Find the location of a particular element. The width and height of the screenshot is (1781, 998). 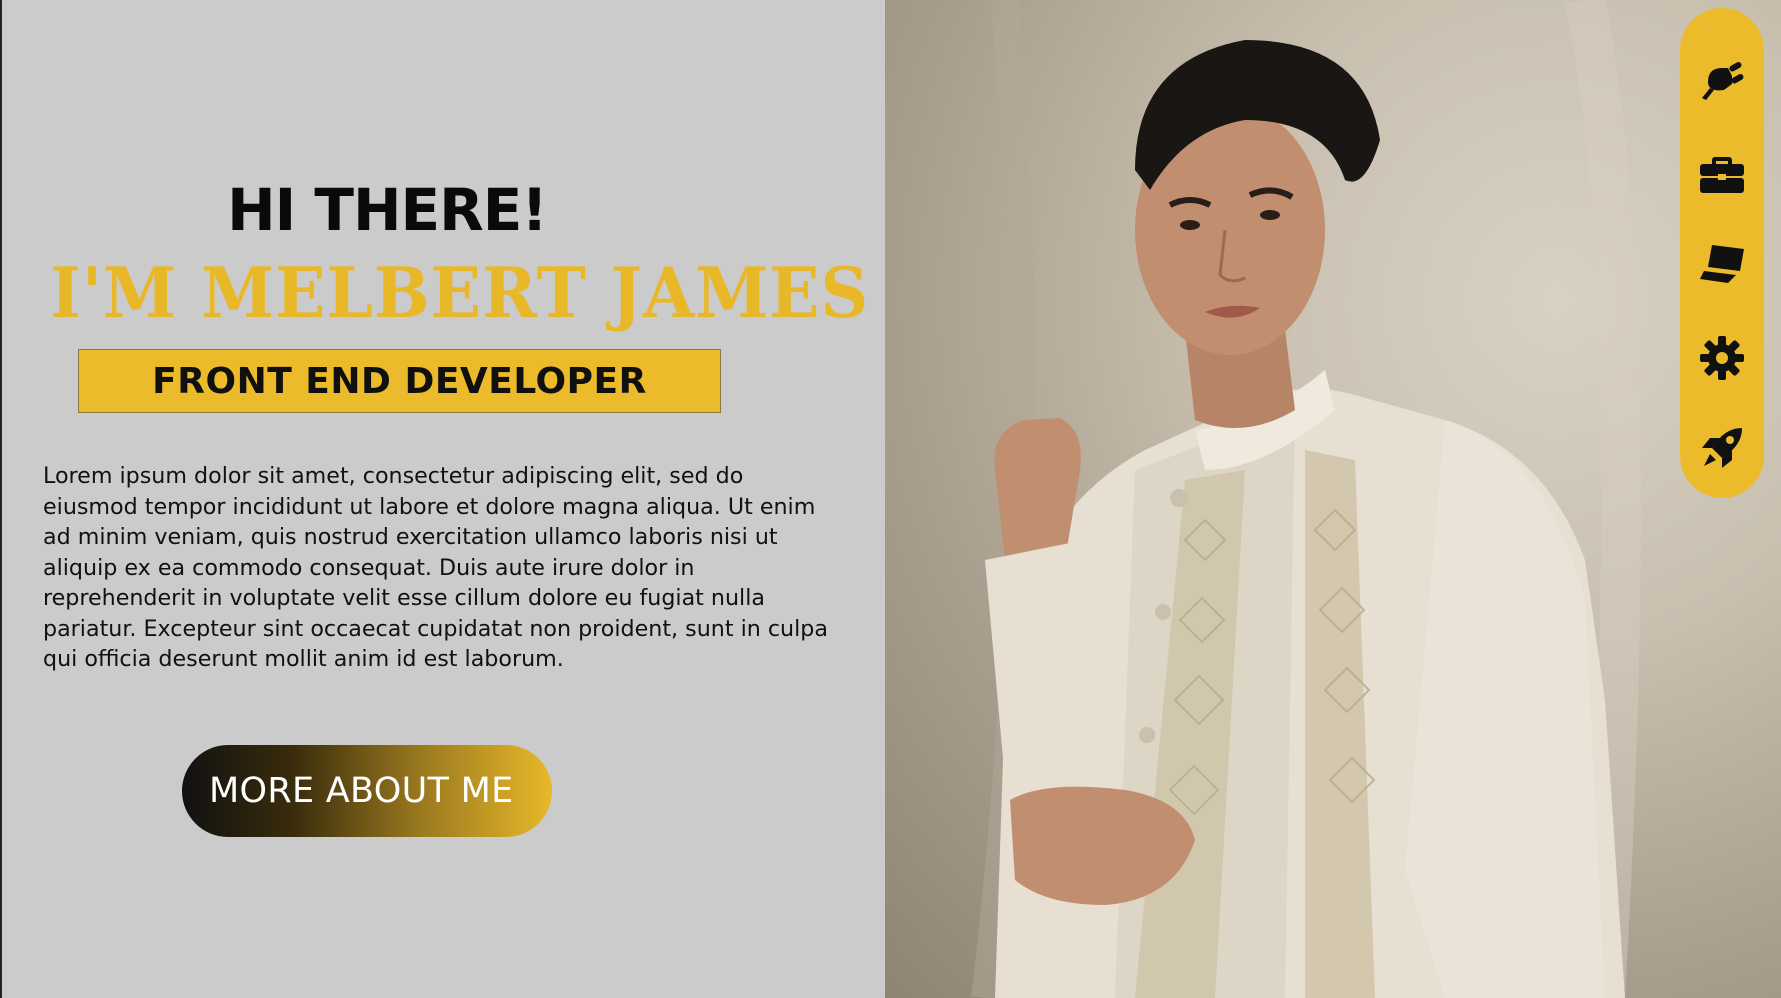

role-banner: FRONT END DEVELOPER is located at coordinates (399, 381).